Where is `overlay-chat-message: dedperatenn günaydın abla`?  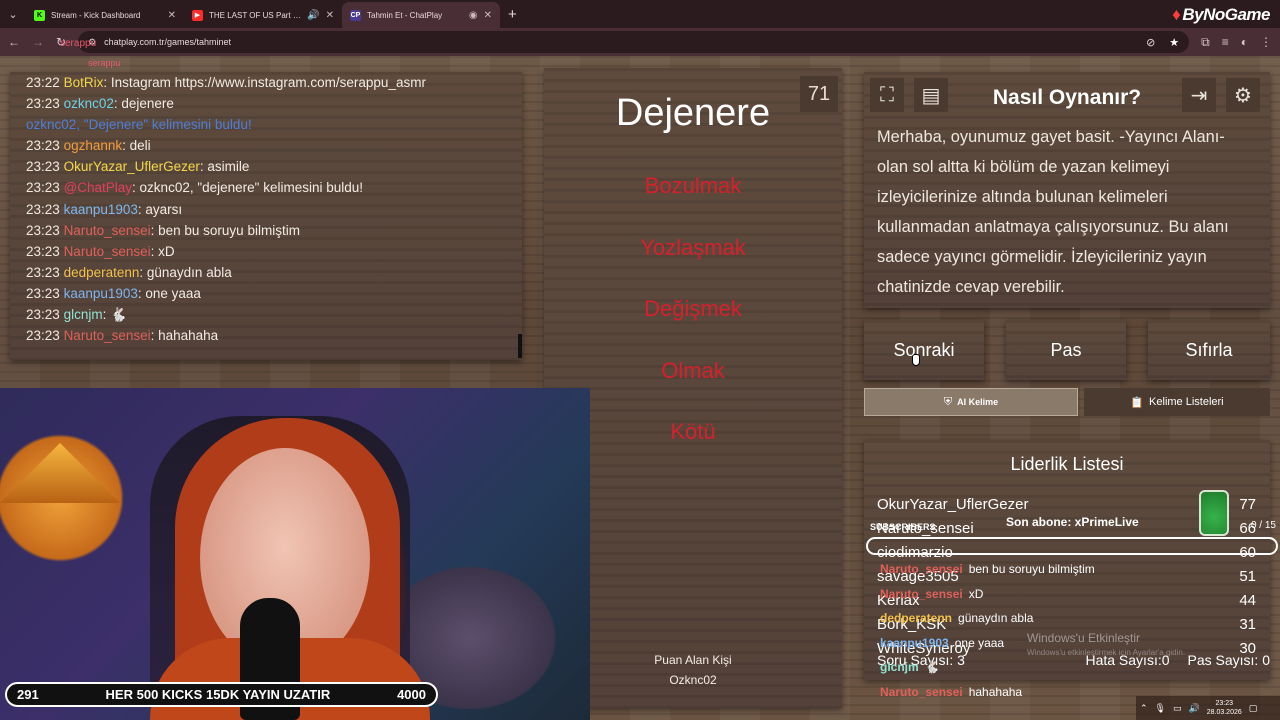 overlay-chat-message: dedperatenn günaydın abla is located at coordinates (956, 618).